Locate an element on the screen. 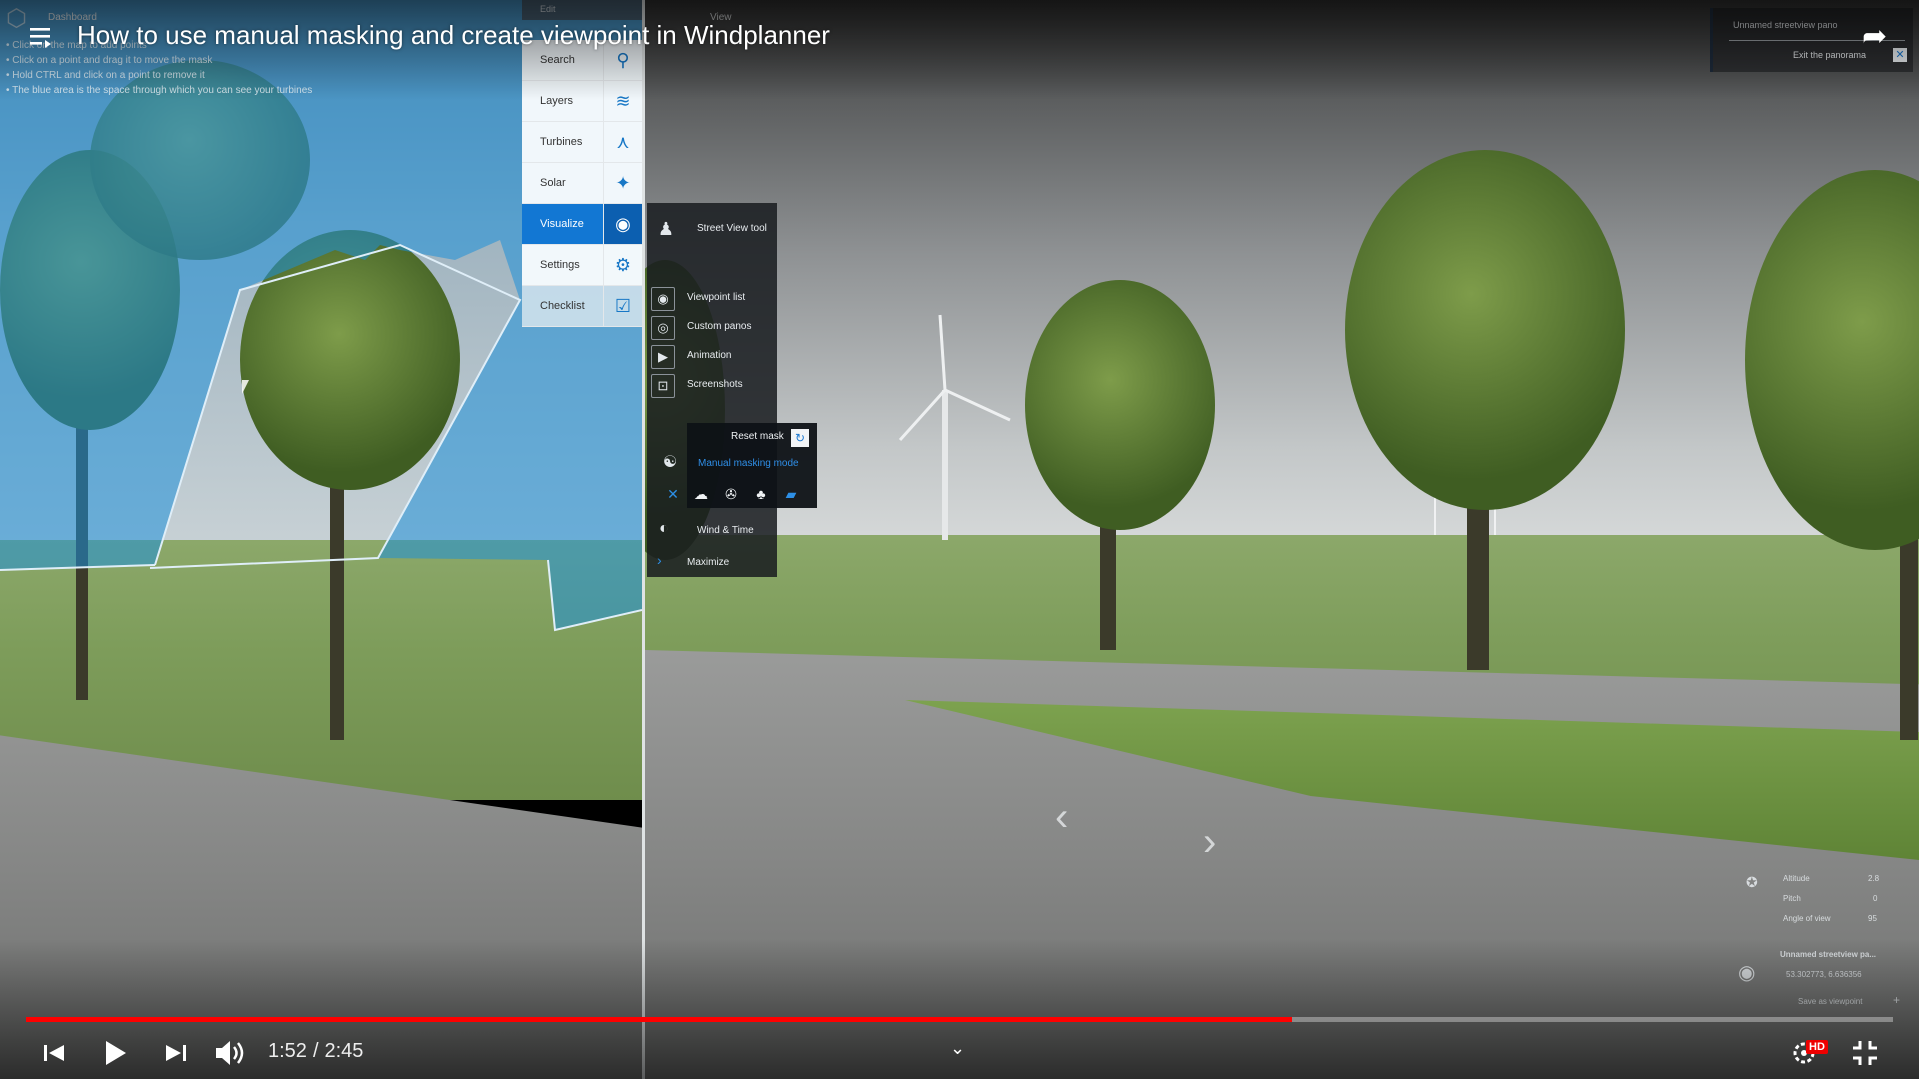 This screenshot has height=1079, width=1919. viewpoint-list-label: Viewpoint list is located at coordinates (716, 297).